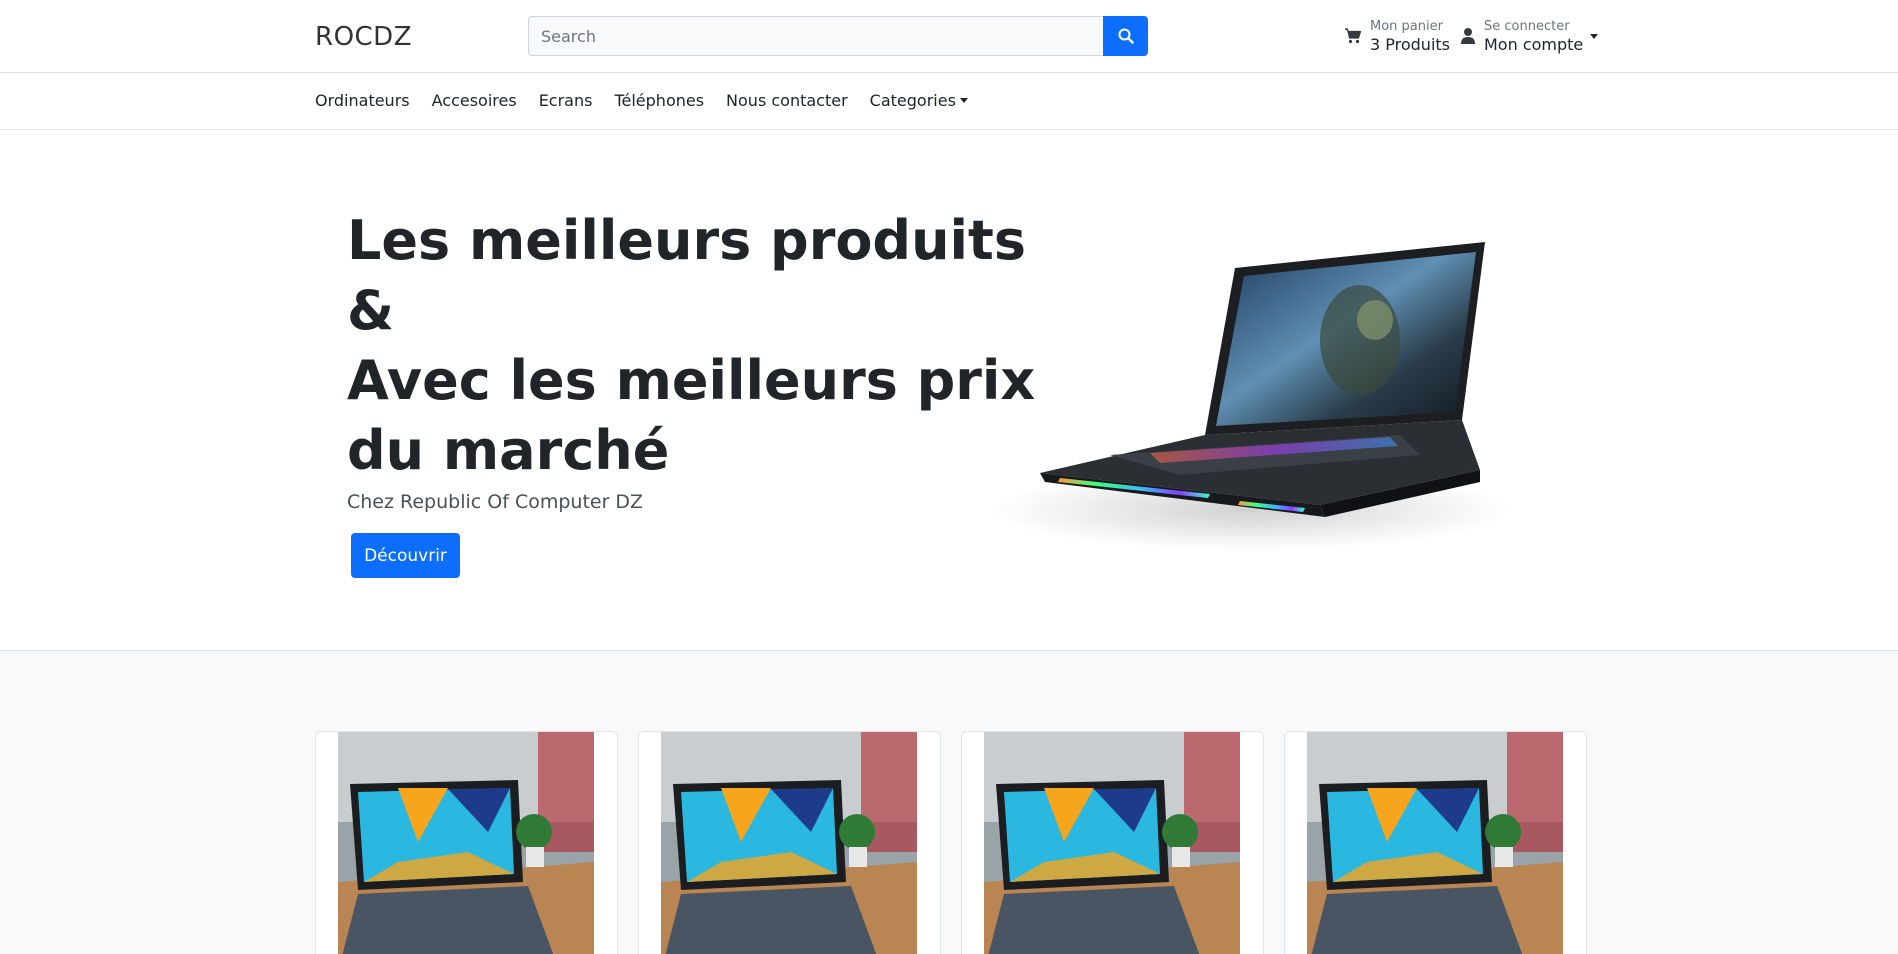  Describe the element at coordinates (1410, 44) in the screenshot. I see `cart-count: 3 Produits` at that location.